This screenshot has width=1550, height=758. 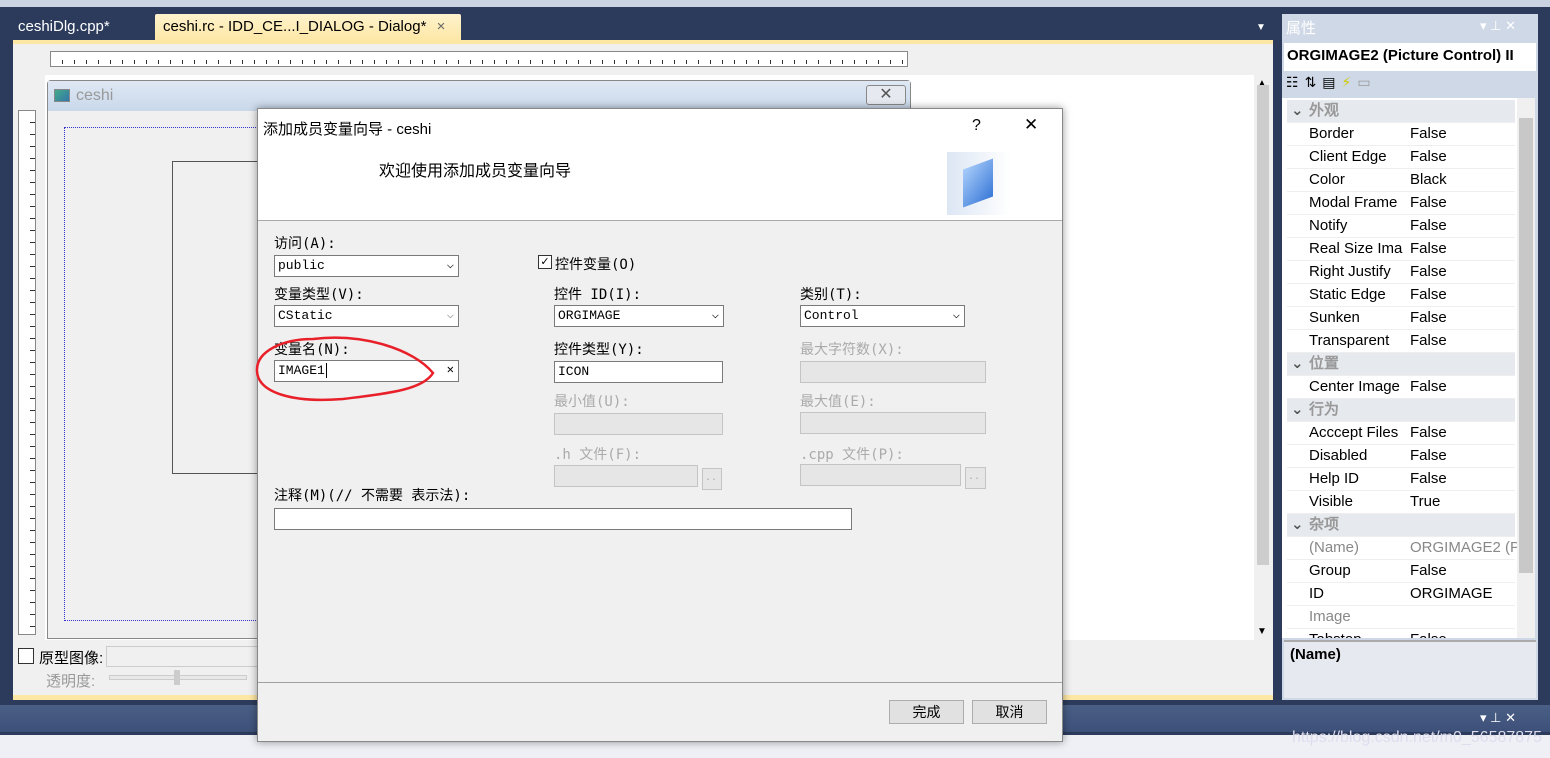 I want to click on property-row: Help ID False, so click(x=1403, y=479).